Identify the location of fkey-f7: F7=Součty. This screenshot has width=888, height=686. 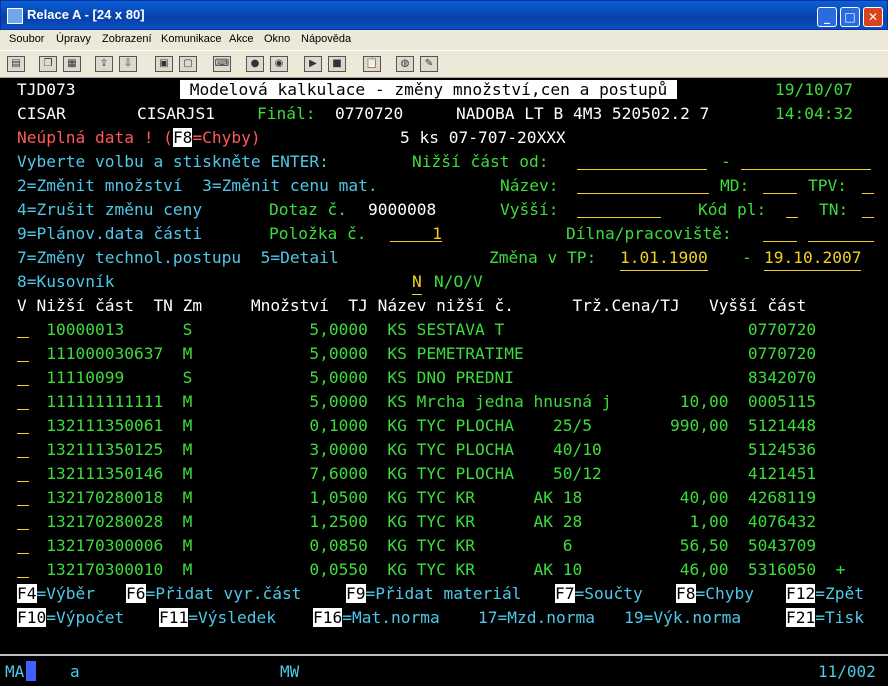
(599, 594).